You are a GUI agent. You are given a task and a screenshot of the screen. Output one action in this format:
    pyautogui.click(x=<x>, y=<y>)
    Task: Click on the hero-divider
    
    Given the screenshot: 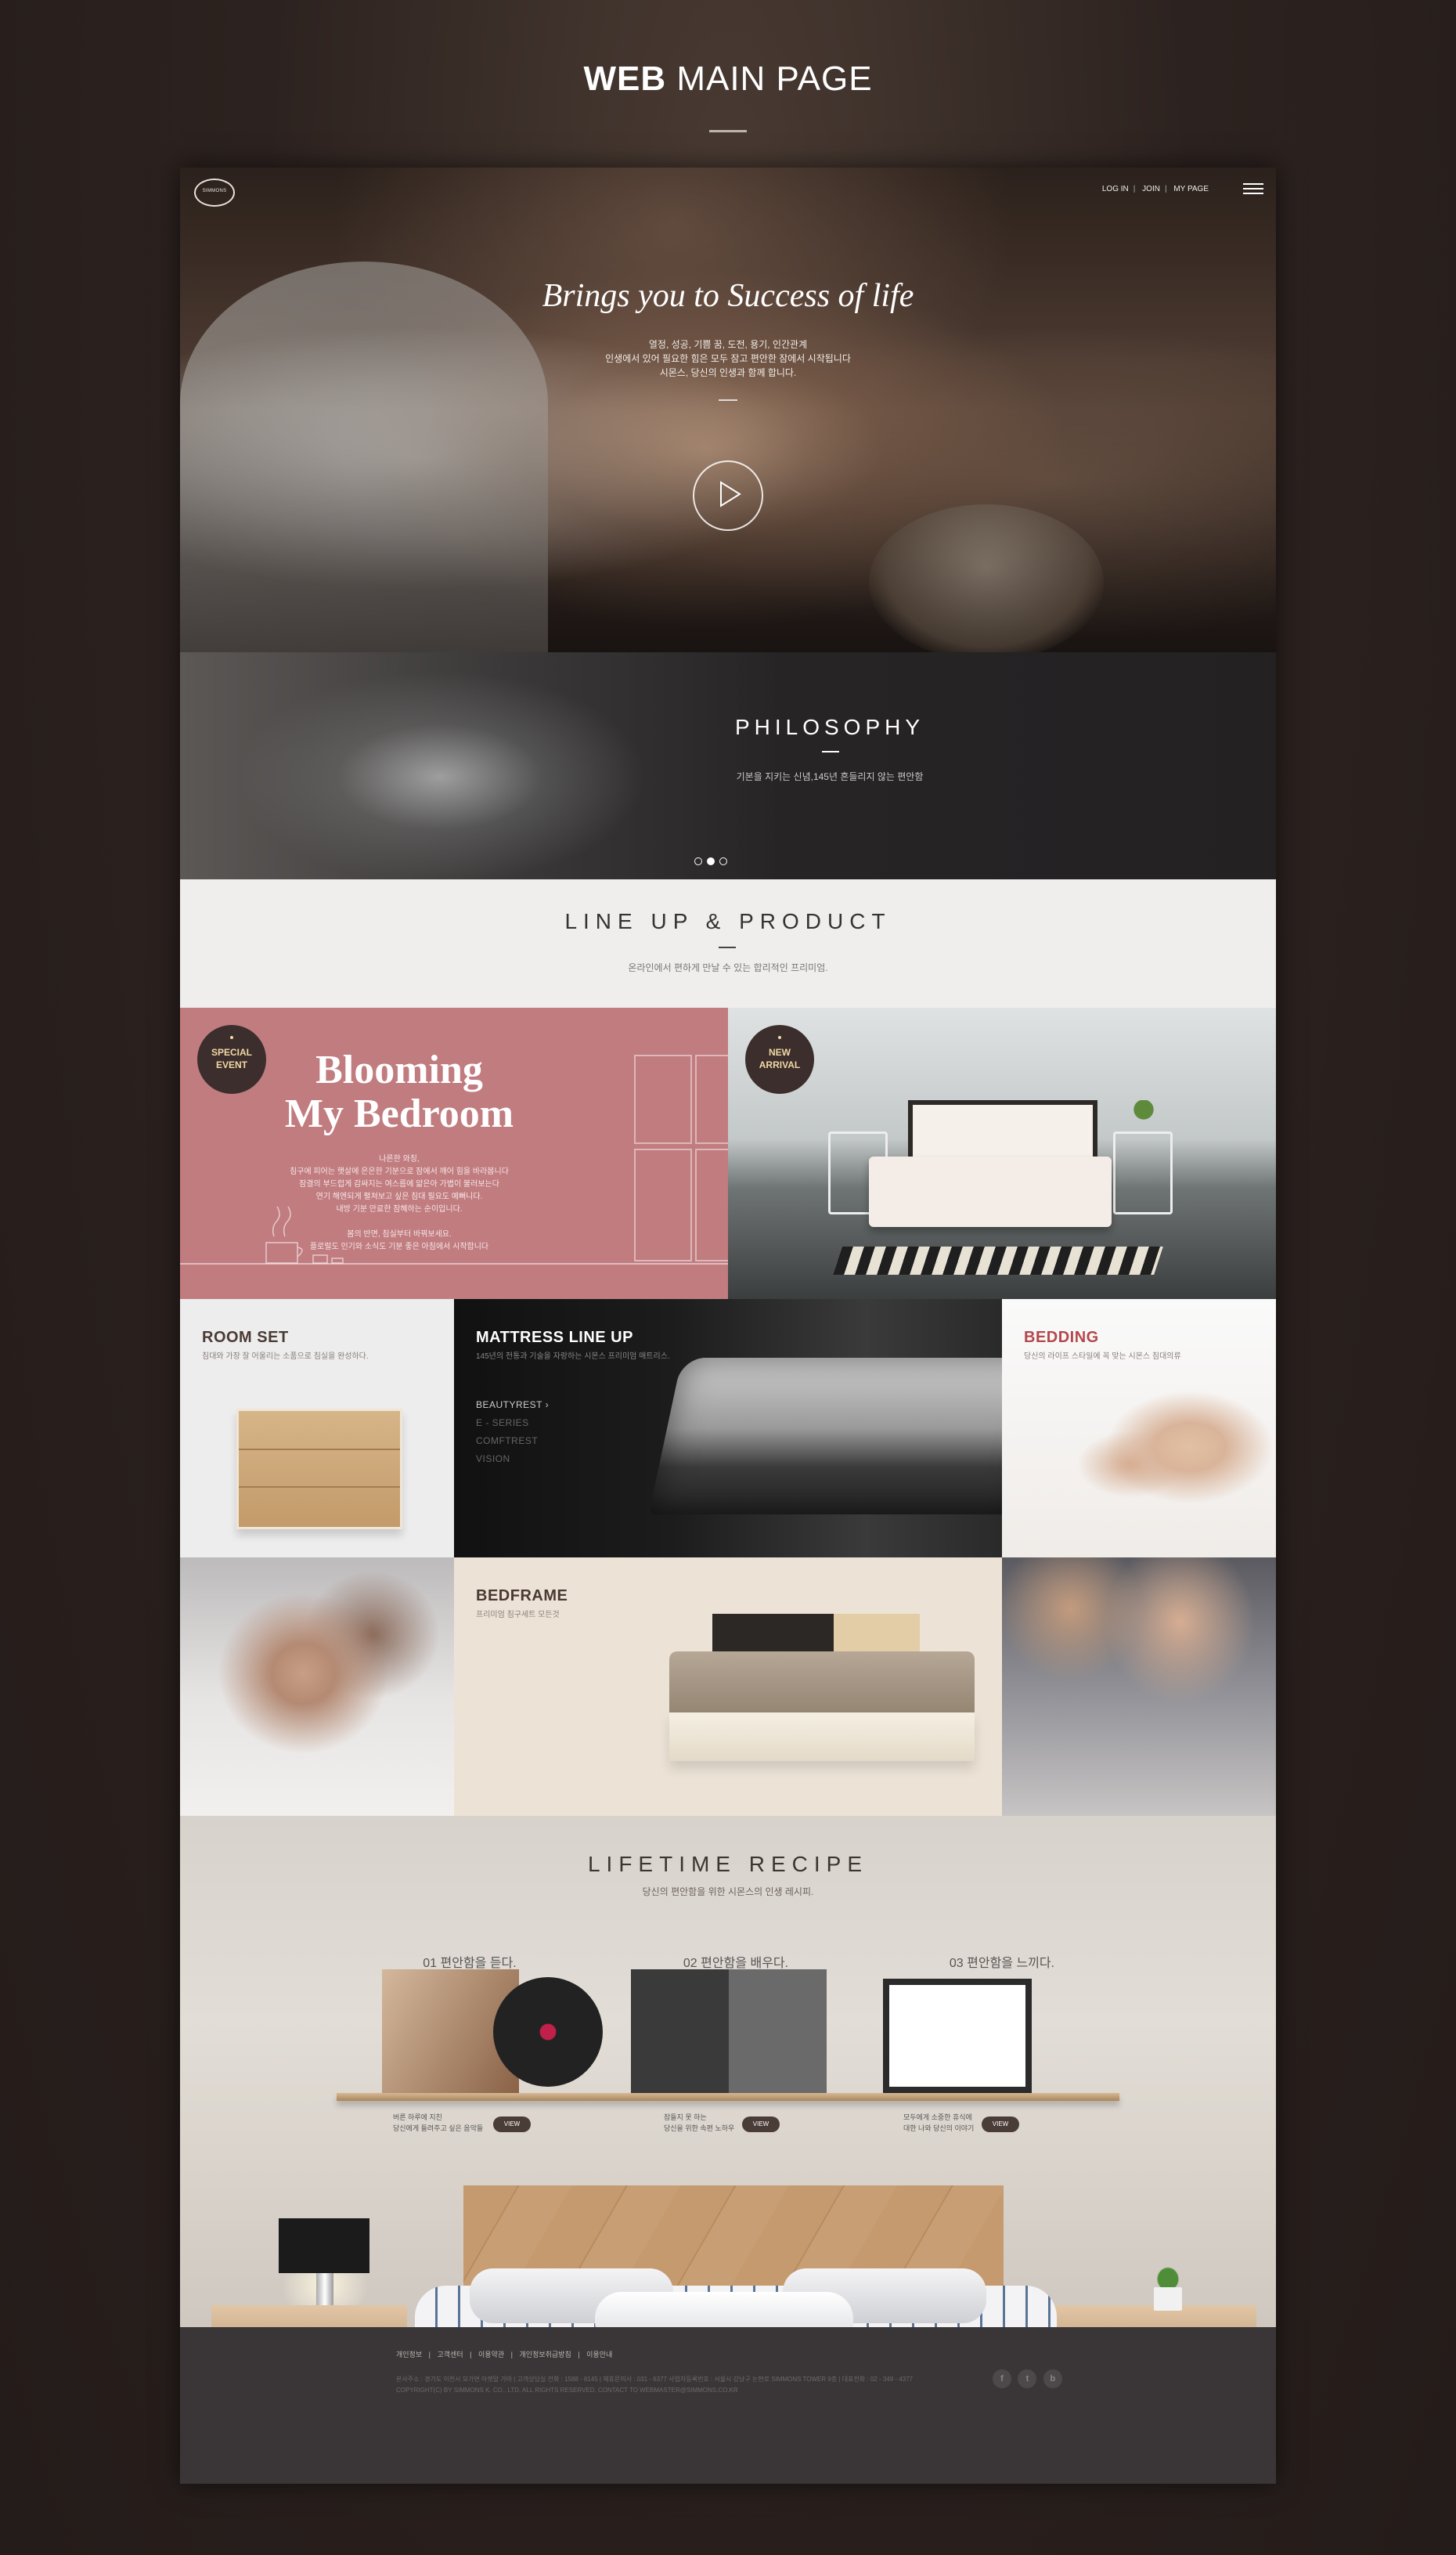 What is the action you would take?
    pyautogui.click(x=728, y=400)
    